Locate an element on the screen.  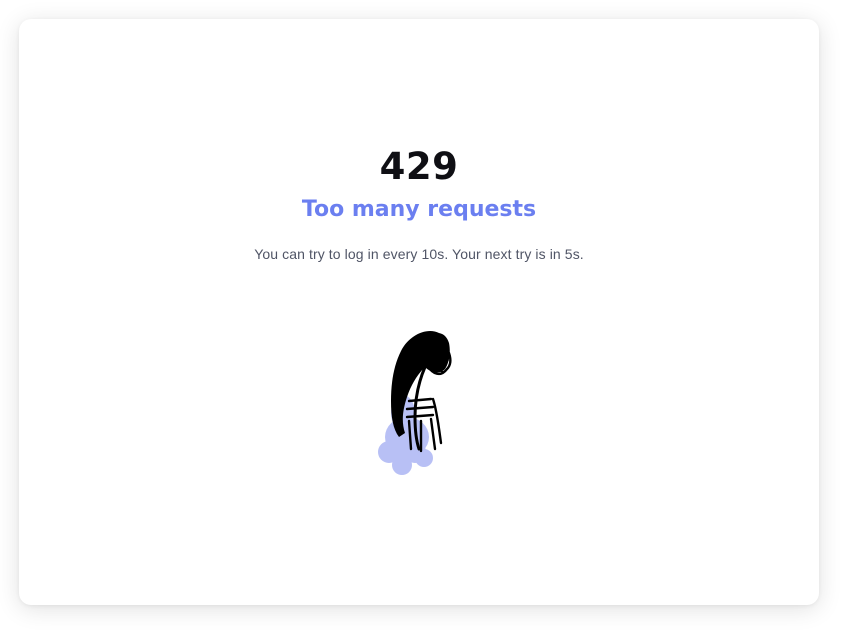
error-code: 429 is located at coordinates (419, 166).